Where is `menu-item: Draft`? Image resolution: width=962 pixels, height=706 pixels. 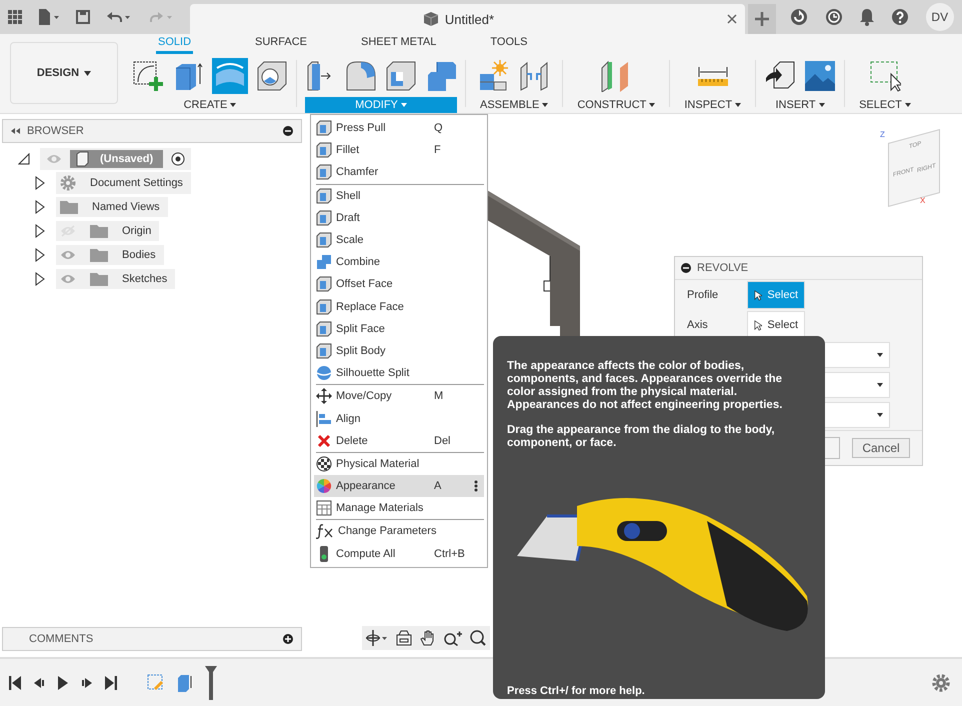
menu-item: Draft is located at coordinates (399, 217).